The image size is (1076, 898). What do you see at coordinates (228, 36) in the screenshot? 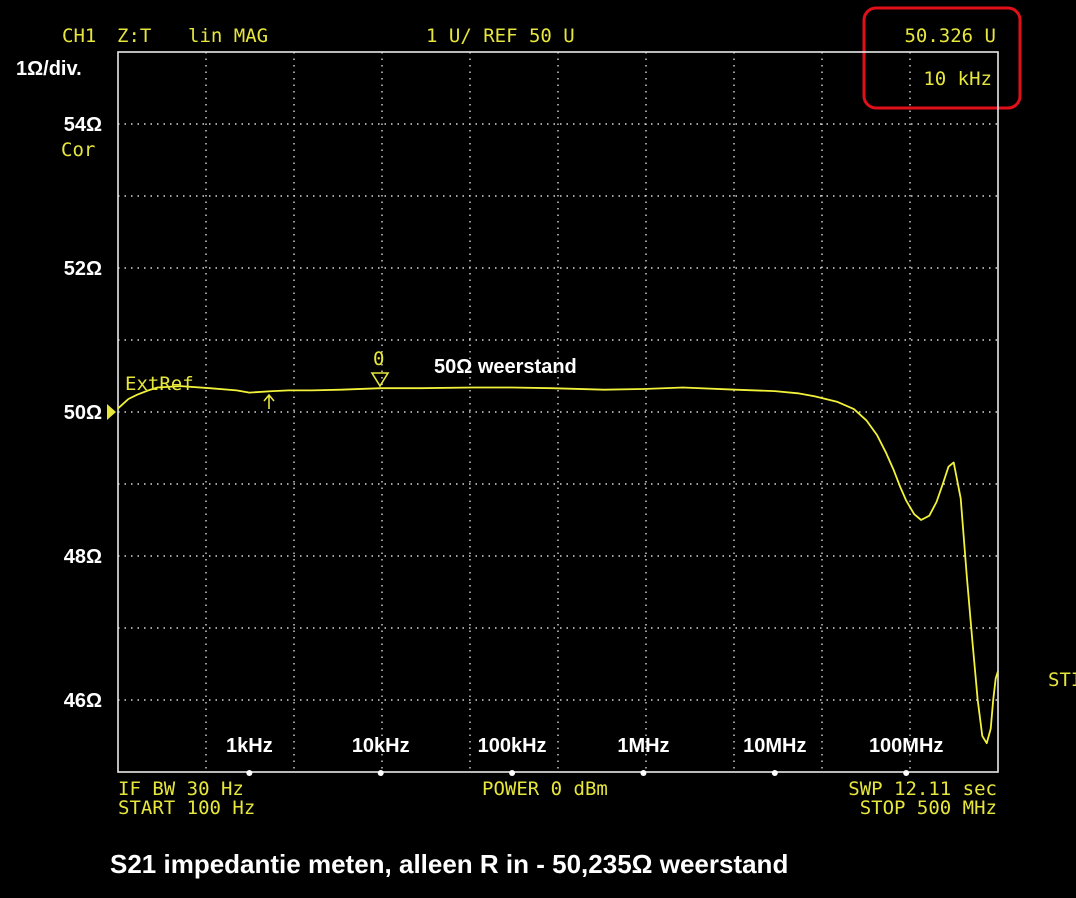
I see `scale-mode-label: lin MAG` at bounding box center [228, 36].